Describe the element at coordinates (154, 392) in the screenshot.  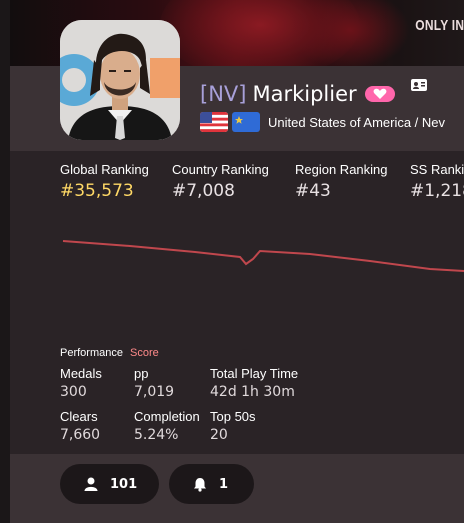
I see `pp-value: 7,019` at that location.